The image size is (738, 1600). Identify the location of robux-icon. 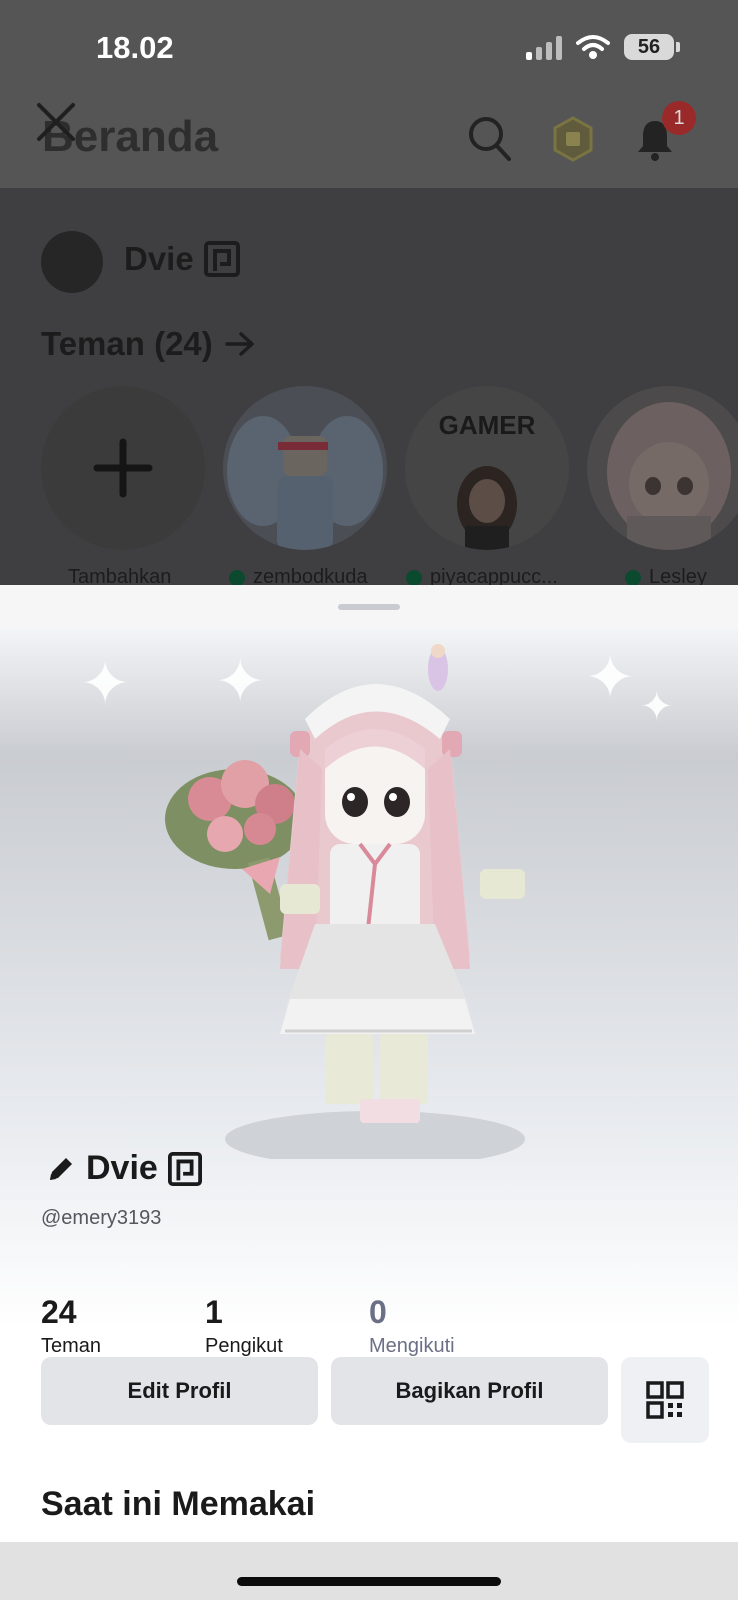
(573, 139).